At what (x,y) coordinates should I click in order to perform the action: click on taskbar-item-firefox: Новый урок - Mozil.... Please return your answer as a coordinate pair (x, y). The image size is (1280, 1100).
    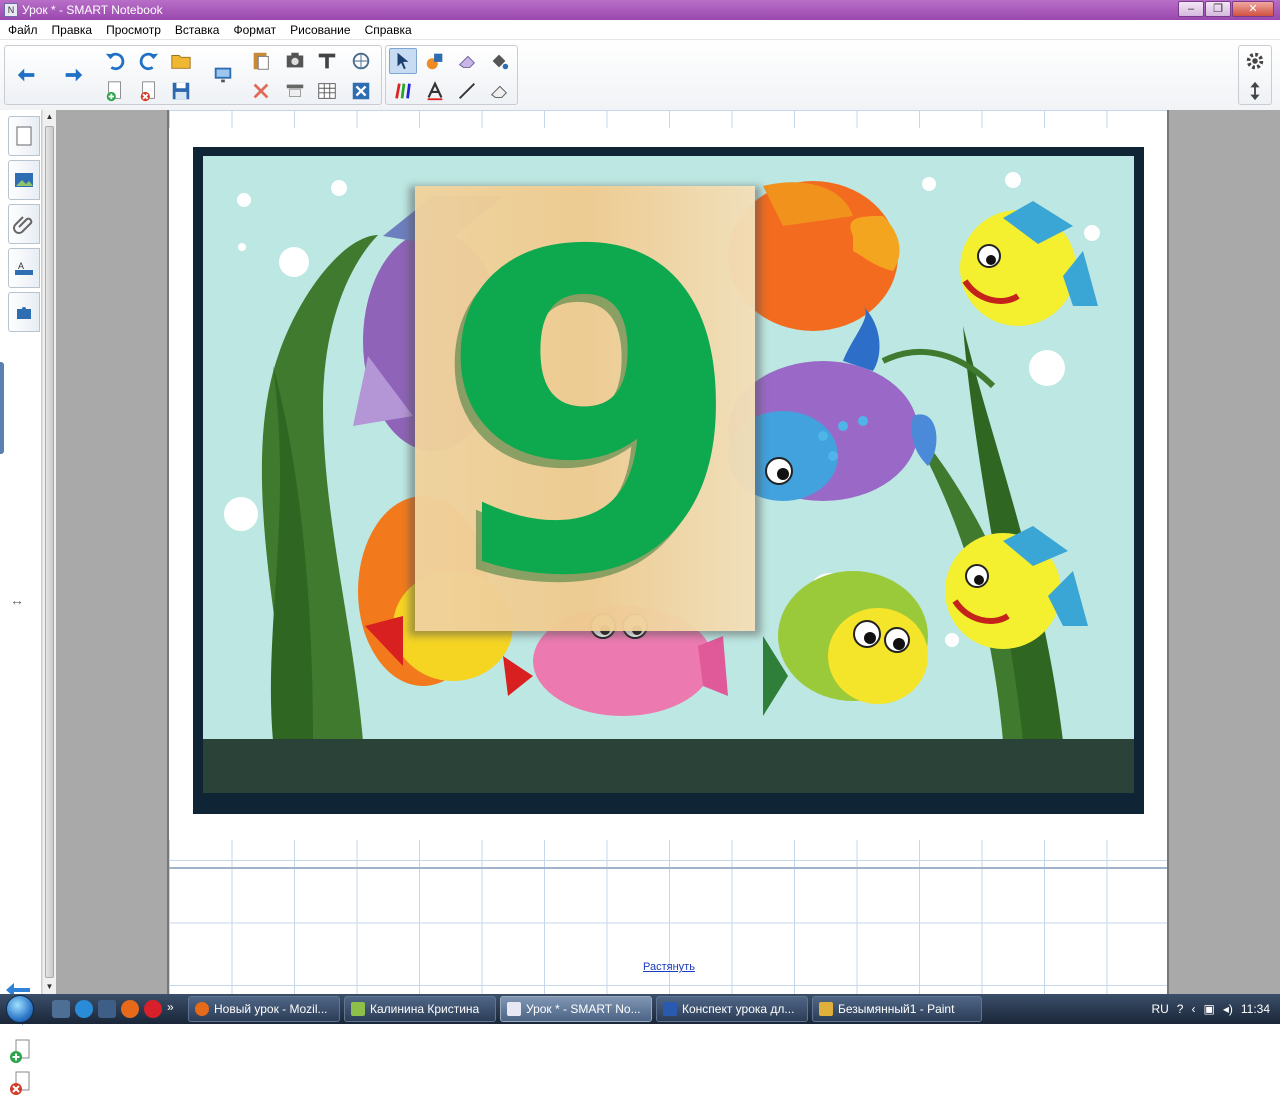
    Looking at the image, I should click on (264, 1009).